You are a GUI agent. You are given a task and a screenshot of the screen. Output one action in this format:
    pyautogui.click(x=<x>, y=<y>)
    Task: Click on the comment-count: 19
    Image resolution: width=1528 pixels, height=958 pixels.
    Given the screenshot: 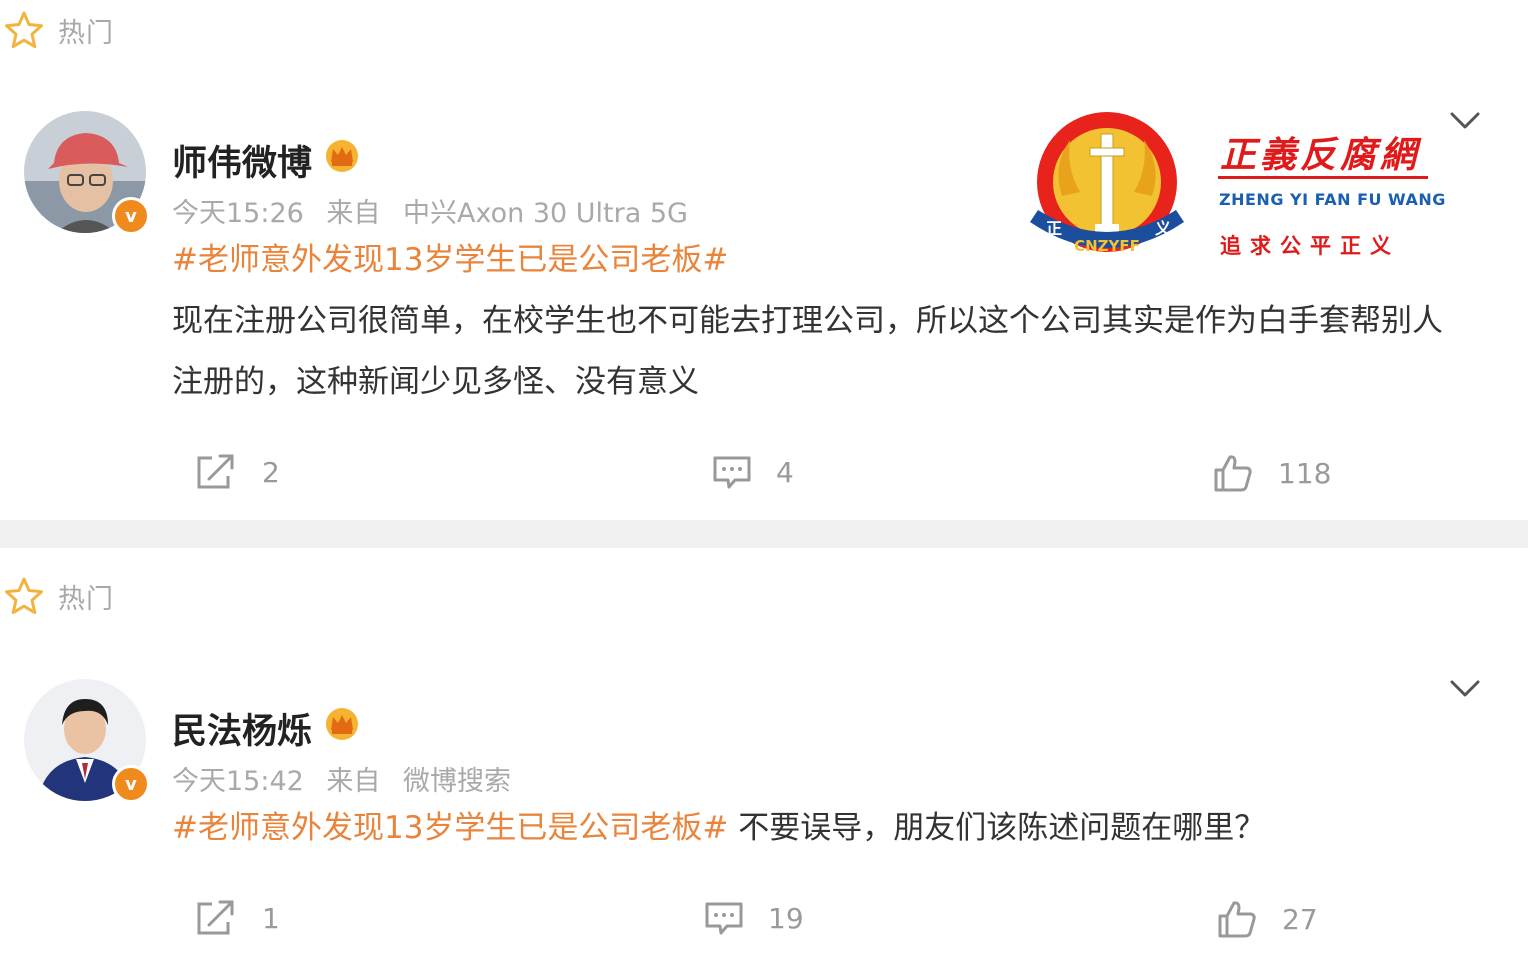 What is the action you would take?
    pyautogui.click(x=786, y=918)
    